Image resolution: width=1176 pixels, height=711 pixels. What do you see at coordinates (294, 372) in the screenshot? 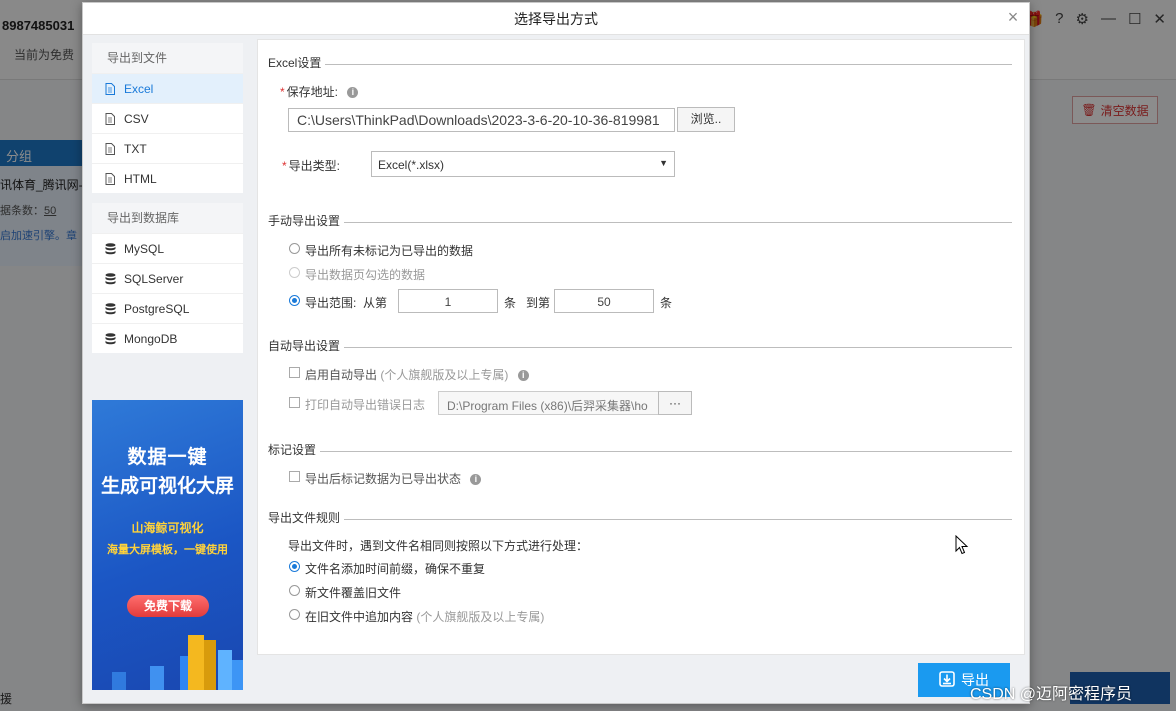
I see `enable-auto-export-checkbox` at bounding box center [294, 372].